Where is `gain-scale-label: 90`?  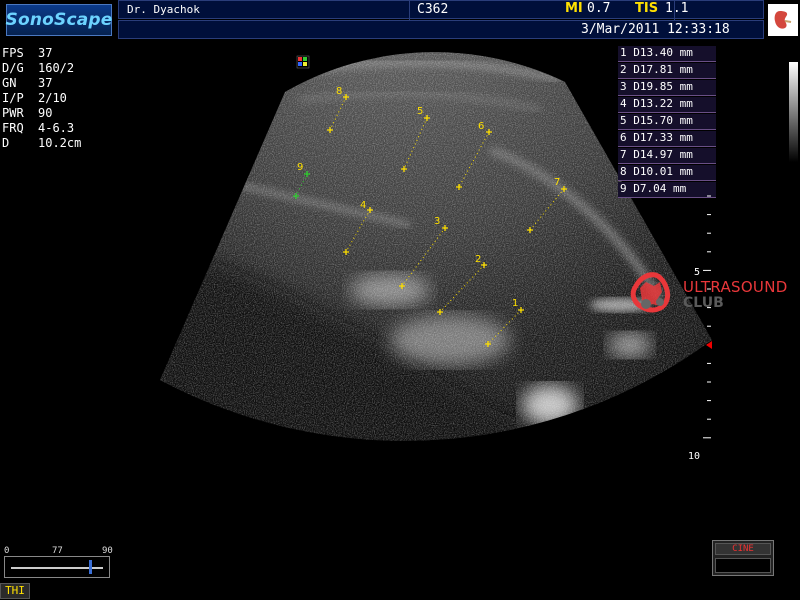 gain-scale-label: 90 is located at coordinates (107, 551).